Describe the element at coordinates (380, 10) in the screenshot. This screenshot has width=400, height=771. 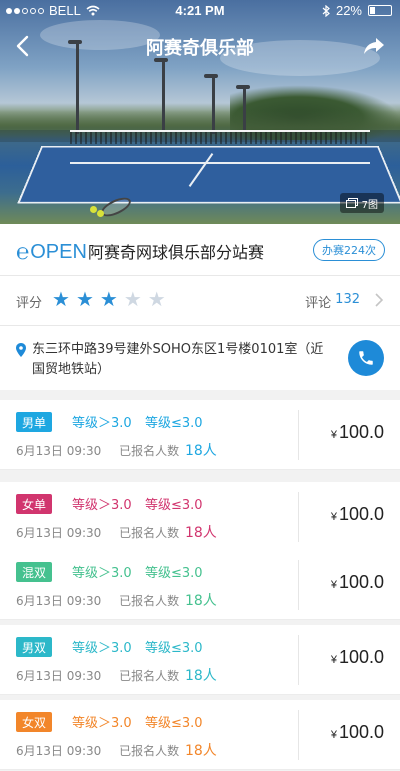
I see `battery-icon` at that location.